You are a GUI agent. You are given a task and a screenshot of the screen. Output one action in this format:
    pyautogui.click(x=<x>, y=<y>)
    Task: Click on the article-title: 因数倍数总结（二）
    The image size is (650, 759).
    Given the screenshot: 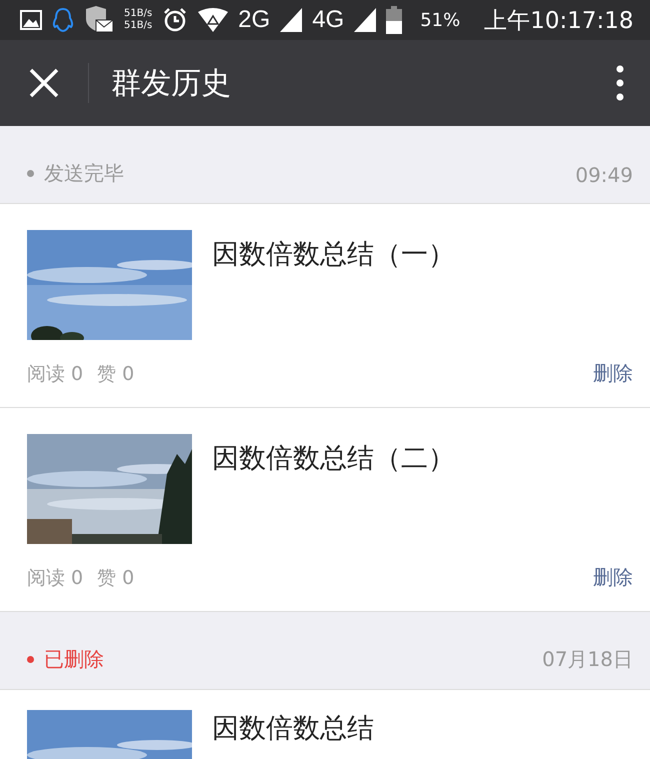 What is the action you would take?
    pyautogui.click(x=333, y=459)
    